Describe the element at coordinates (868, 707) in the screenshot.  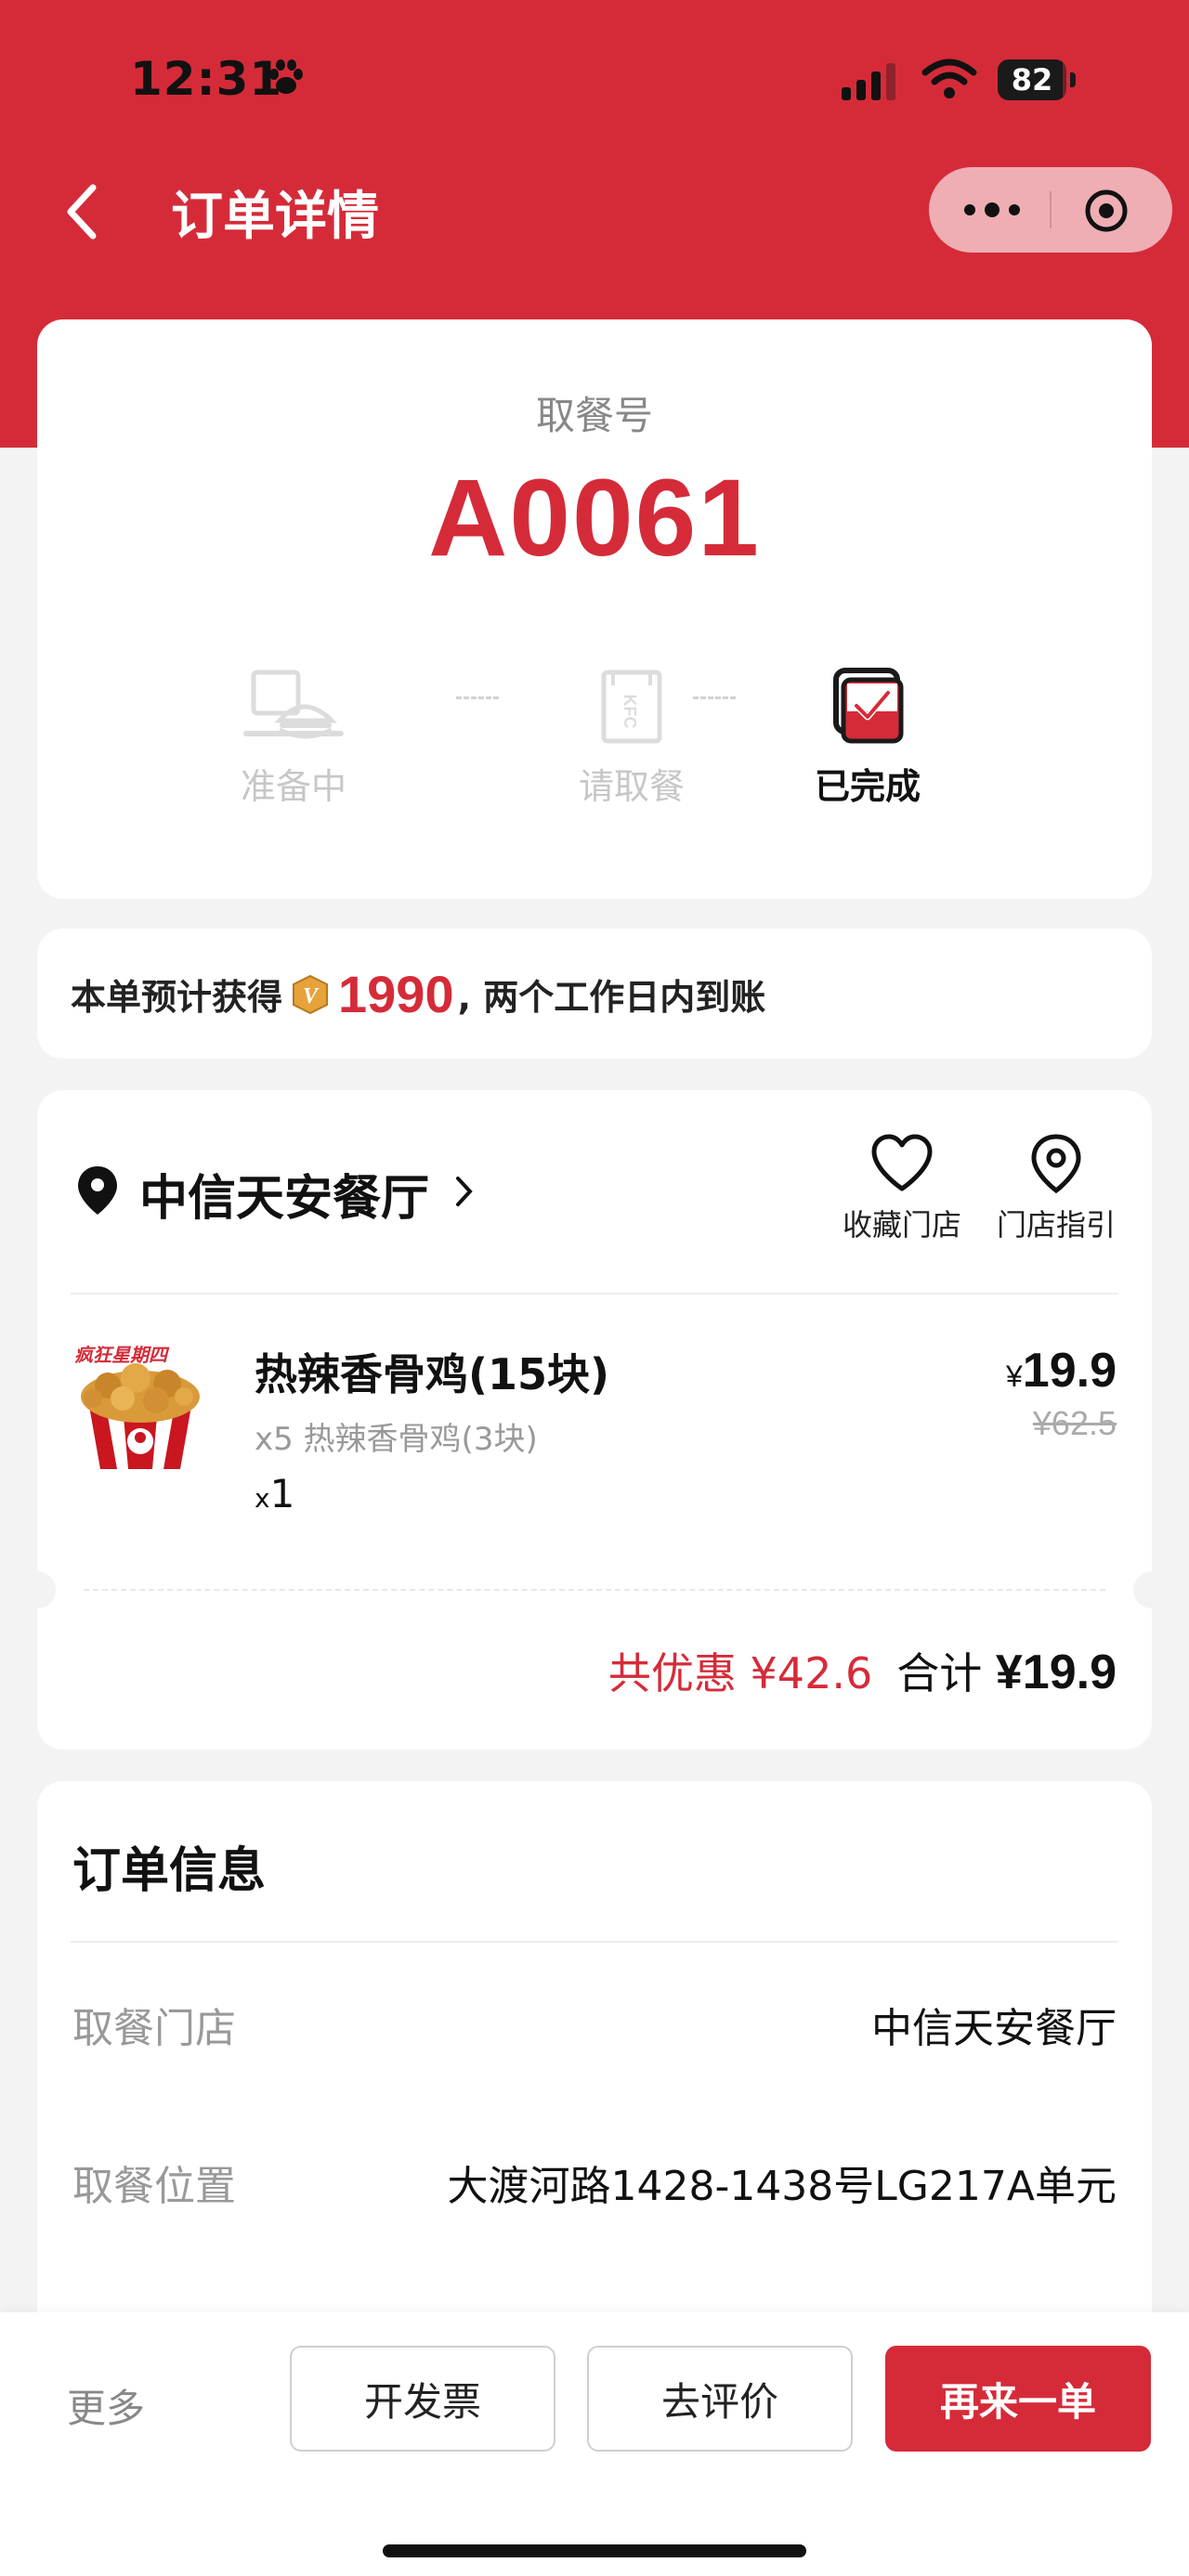
I see `completed-check-icon` at that location.